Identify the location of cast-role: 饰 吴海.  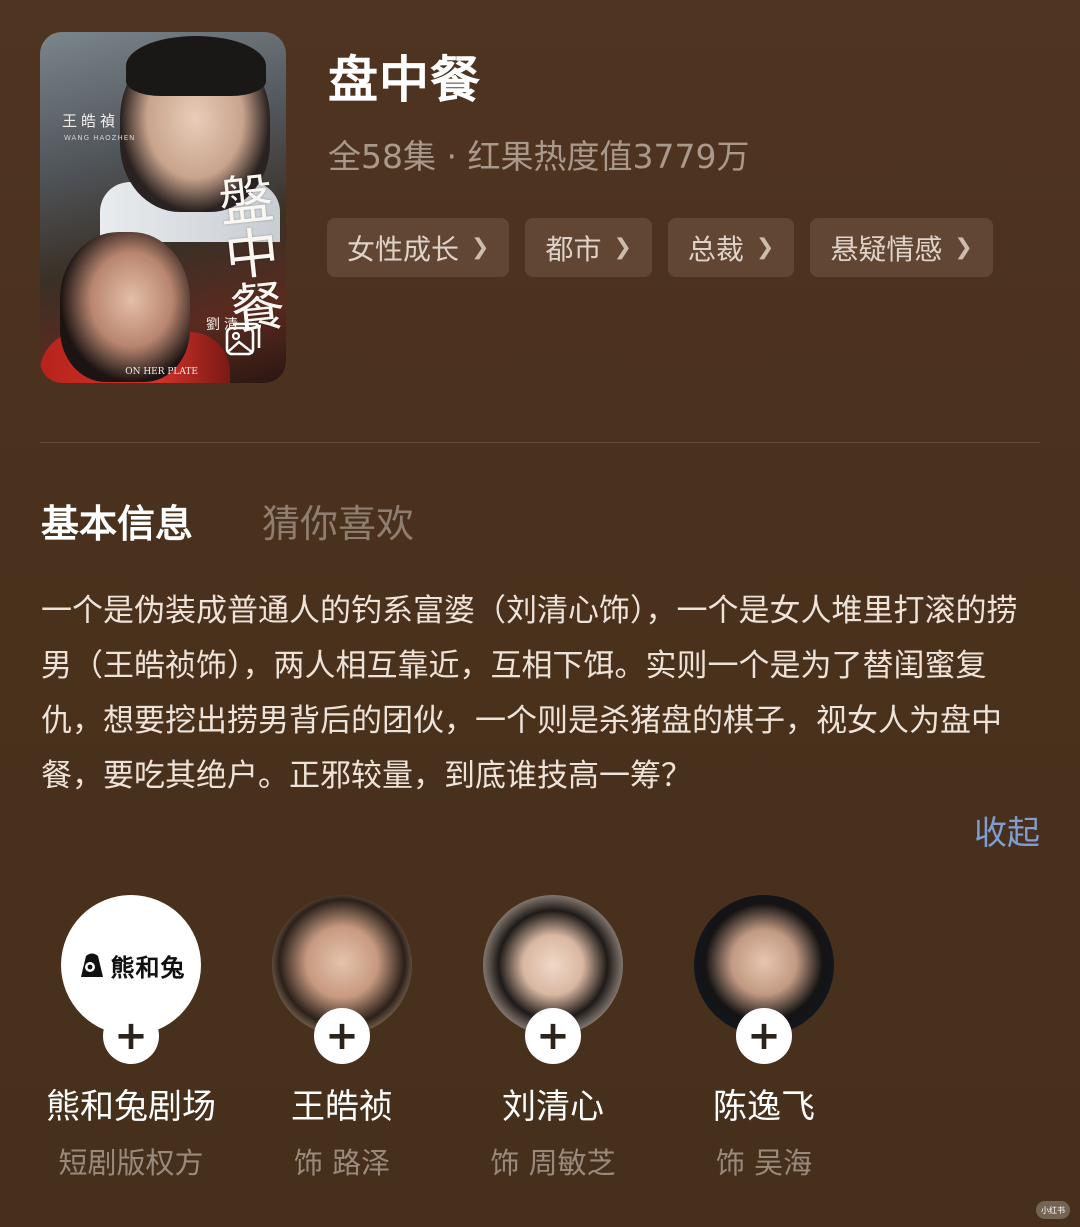
(764, 1163).